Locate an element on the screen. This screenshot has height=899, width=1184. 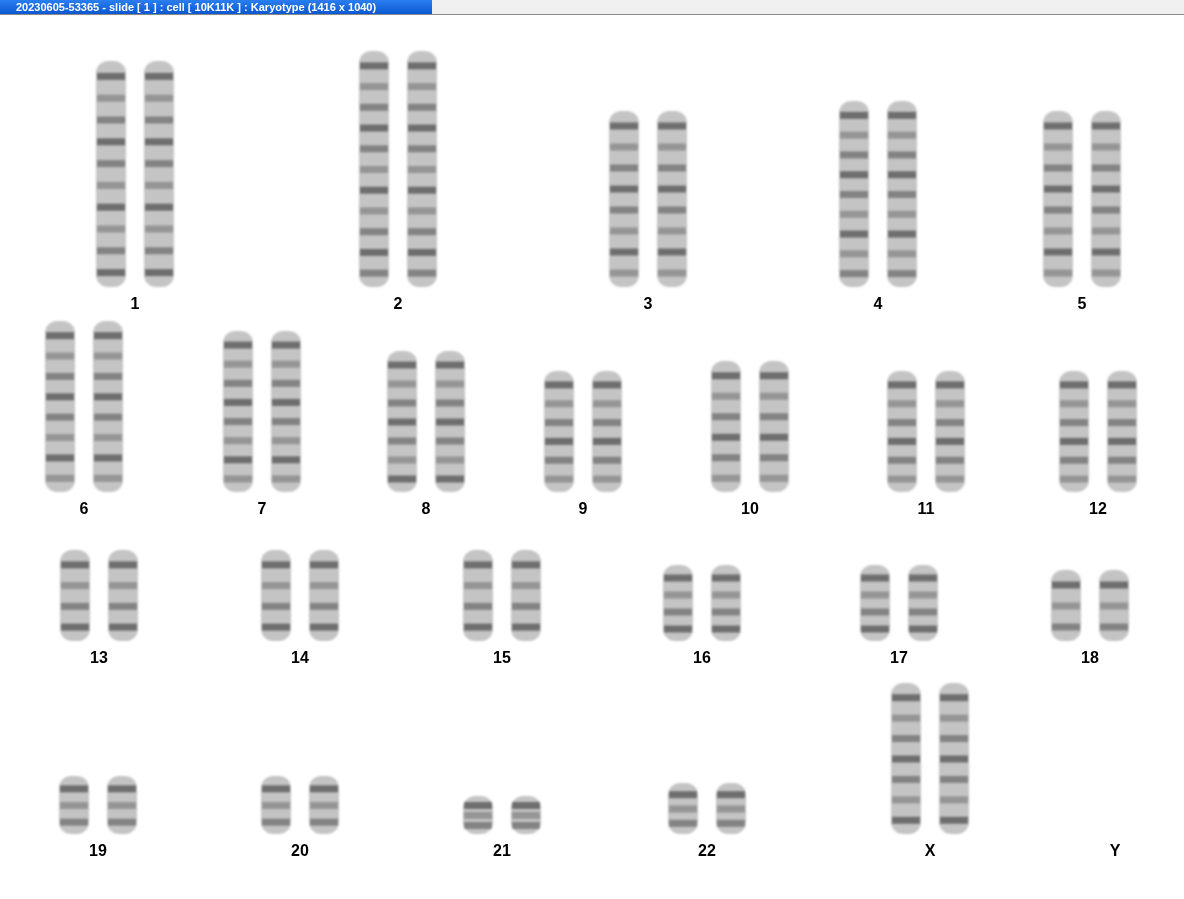
chromosome-label: 14 is located at coordinates (300, 658).